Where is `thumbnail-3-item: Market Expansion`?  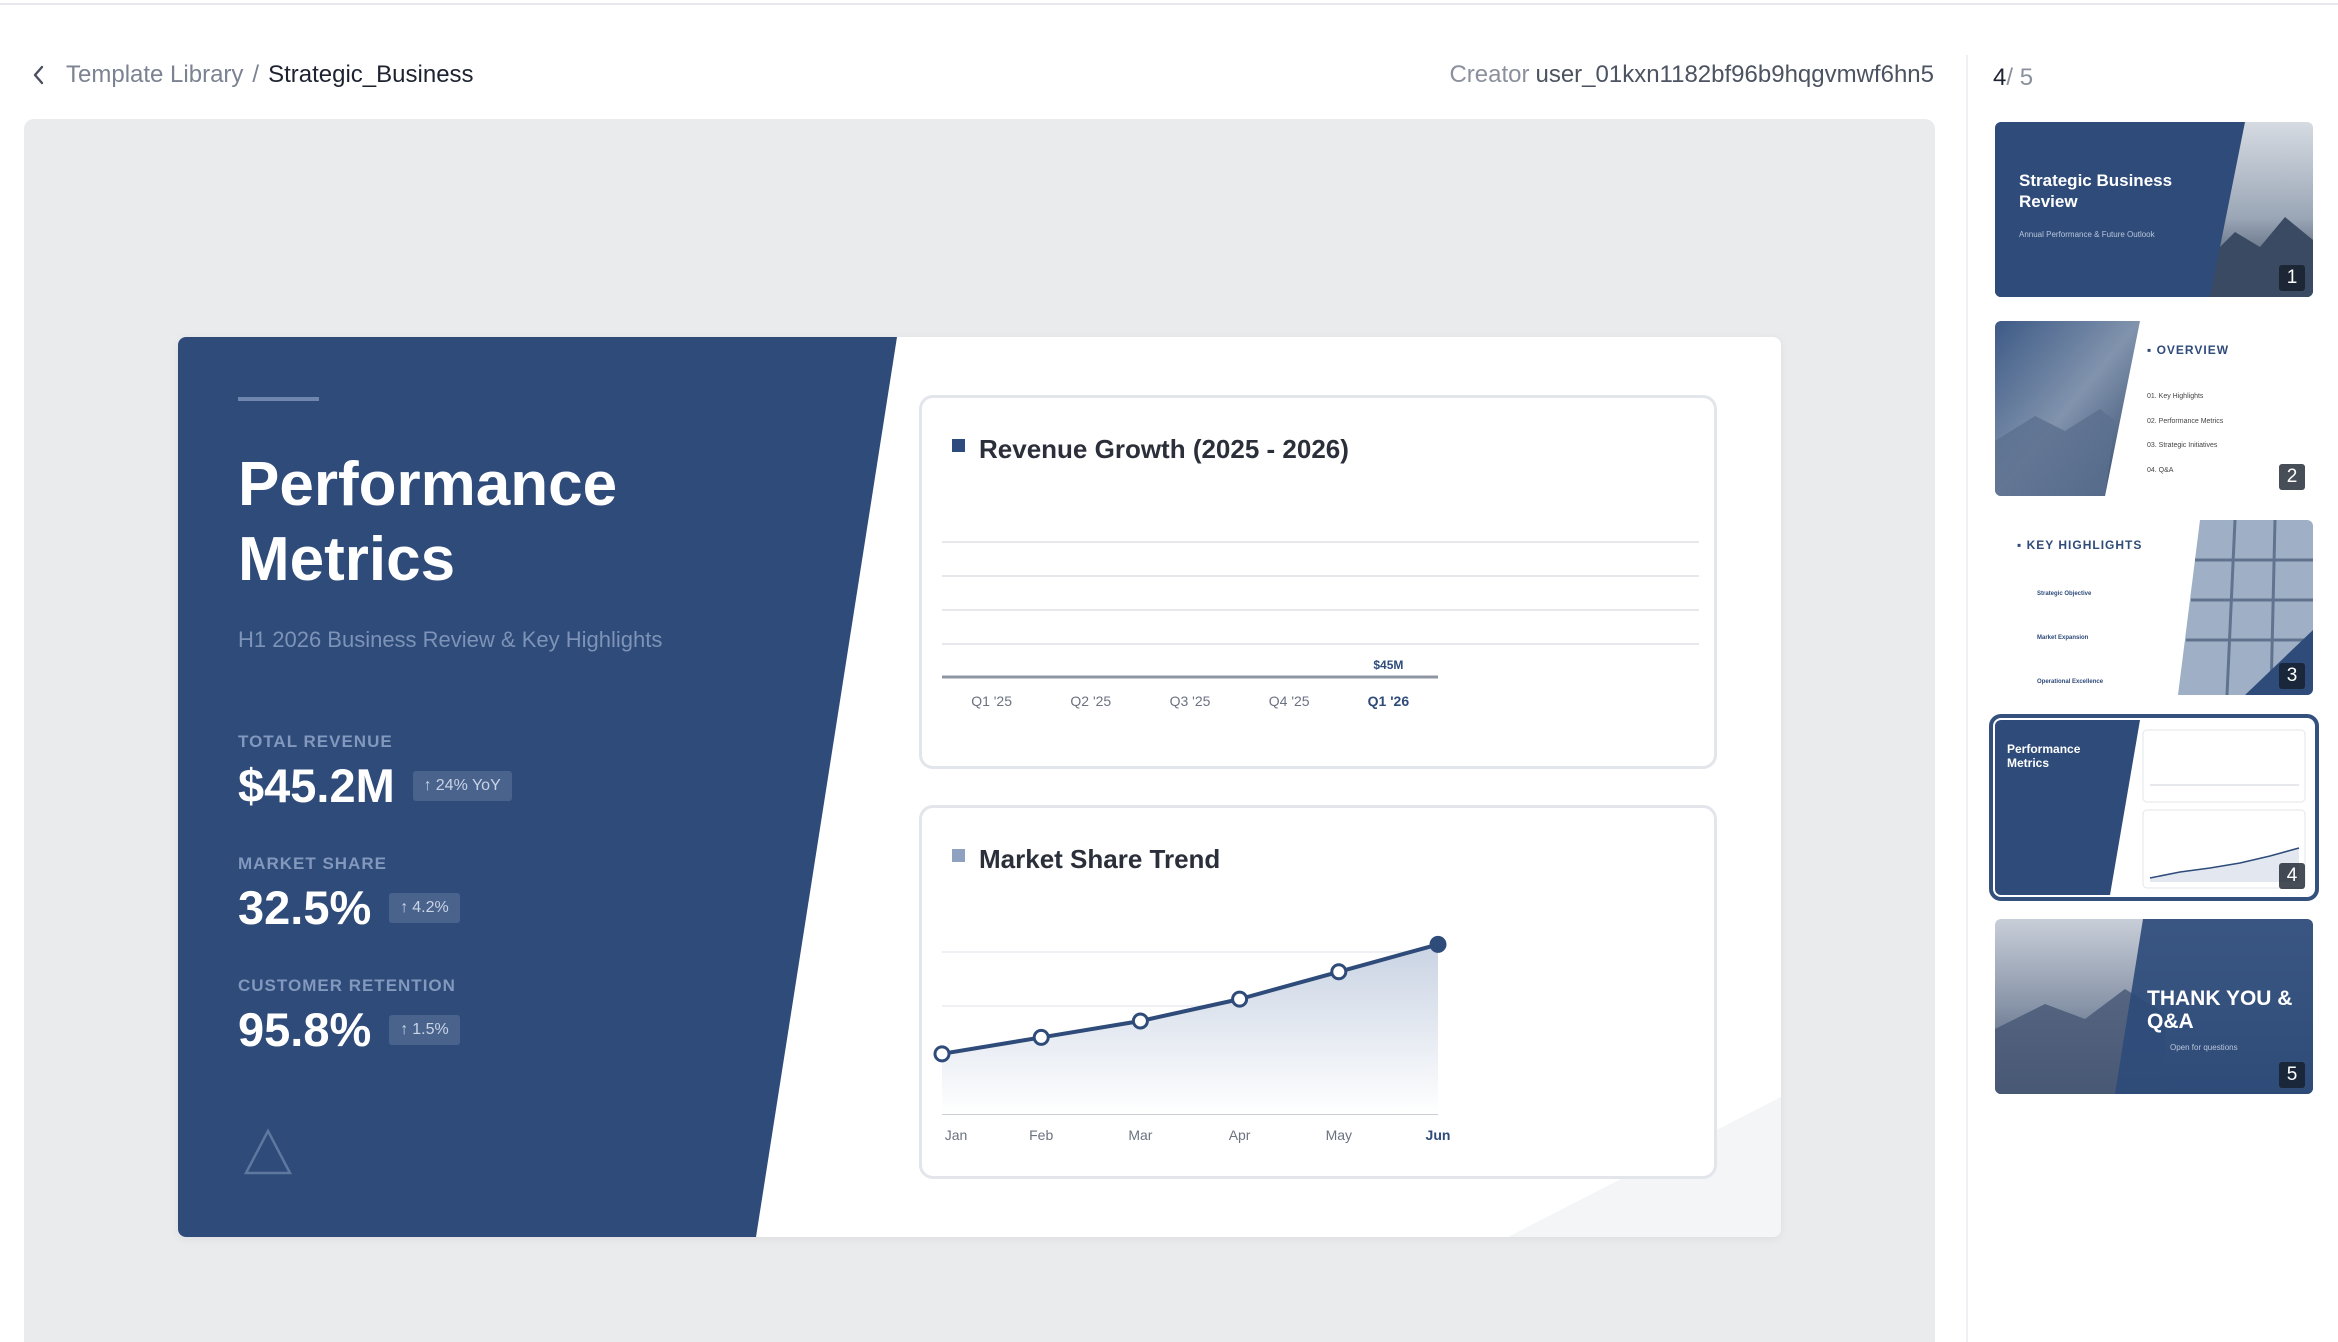
thumbnail-3-item: Market Expansion is located at coordinates (2063, 638).